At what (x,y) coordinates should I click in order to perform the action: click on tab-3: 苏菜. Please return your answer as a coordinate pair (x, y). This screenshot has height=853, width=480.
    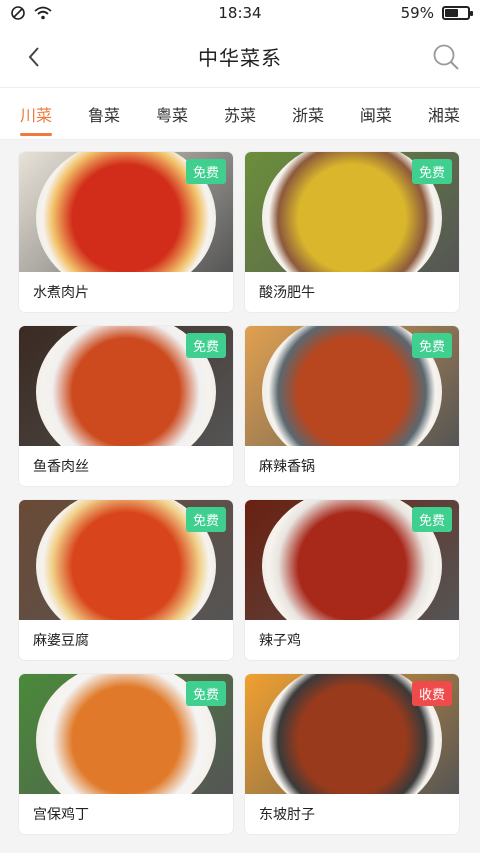
    Looking at the image, I should click on (240, 114).